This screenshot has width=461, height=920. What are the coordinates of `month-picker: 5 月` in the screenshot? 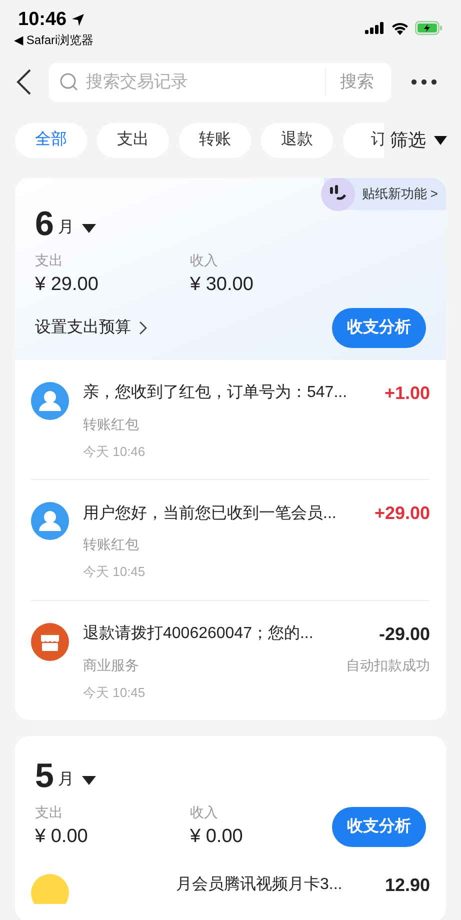 It's located at (65, 776).